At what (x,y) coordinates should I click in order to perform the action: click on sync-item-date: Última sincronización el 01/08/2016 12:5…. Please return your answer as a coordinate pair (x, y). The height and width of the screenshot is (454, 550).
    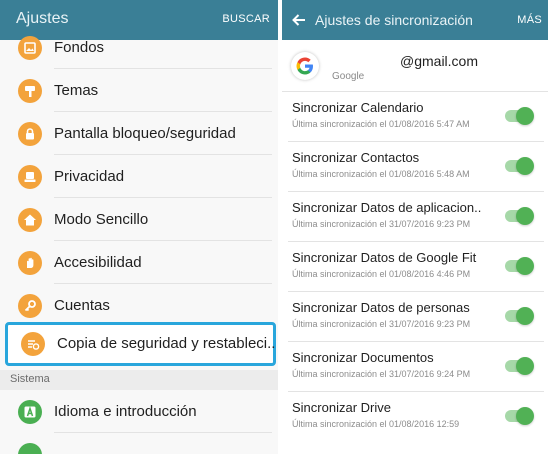
    Looking at the image, I should click on (376, 424).